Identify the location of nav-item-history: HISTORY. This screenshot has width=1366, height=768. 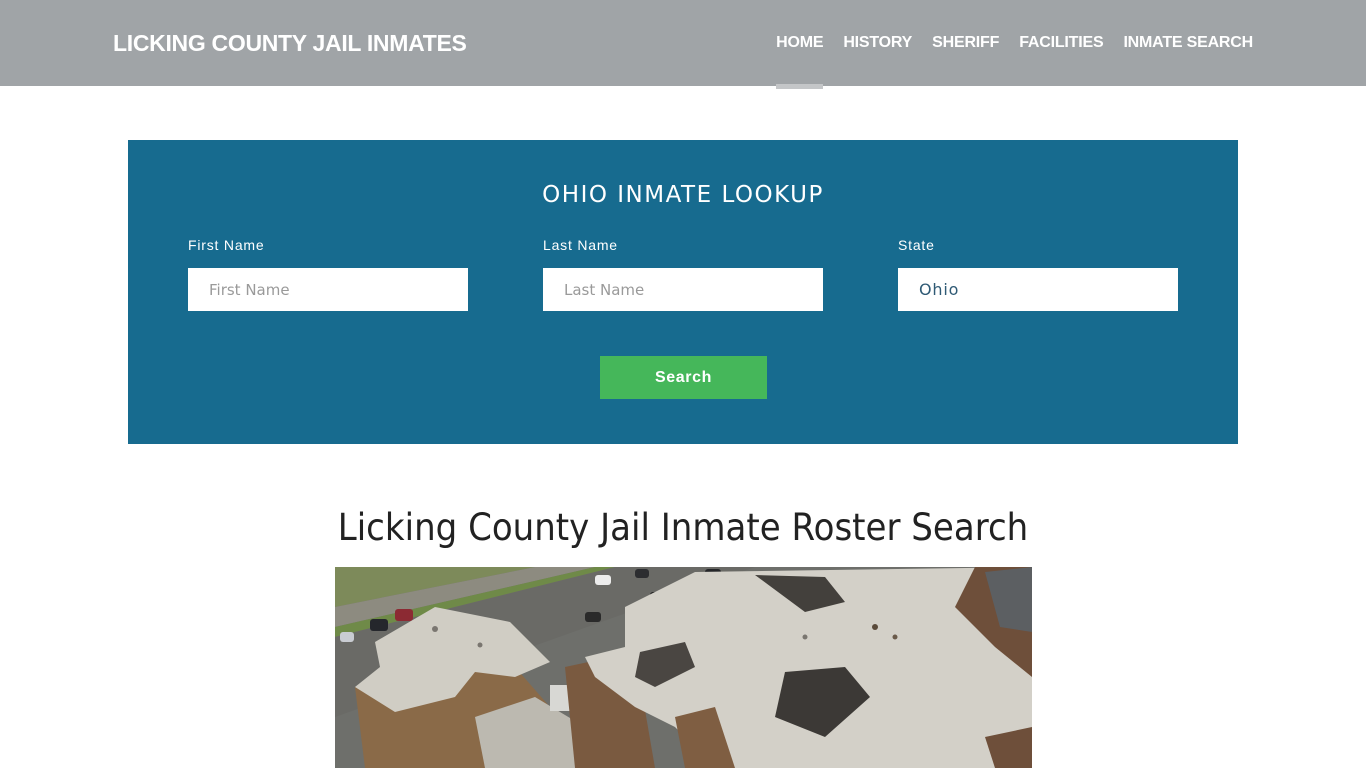
(877, 43).